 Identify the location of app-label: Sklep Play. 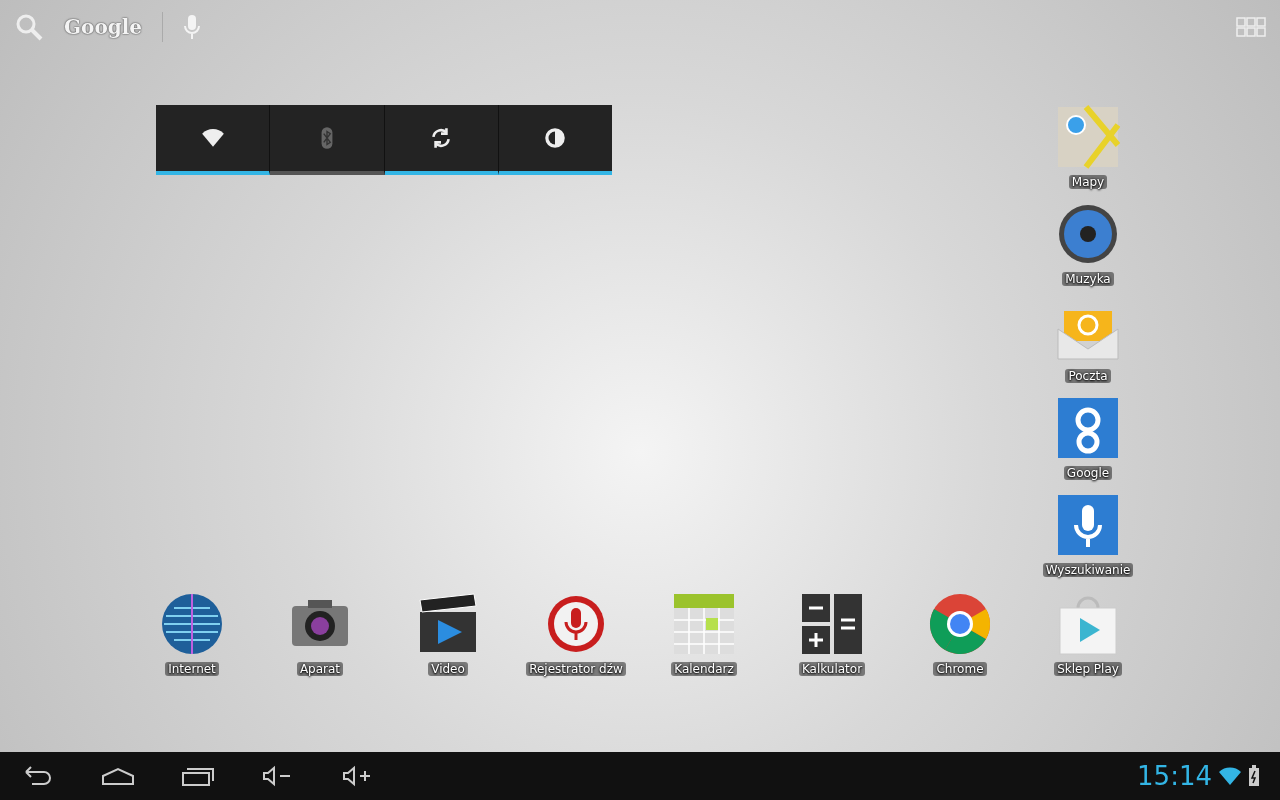
(1088, 669).